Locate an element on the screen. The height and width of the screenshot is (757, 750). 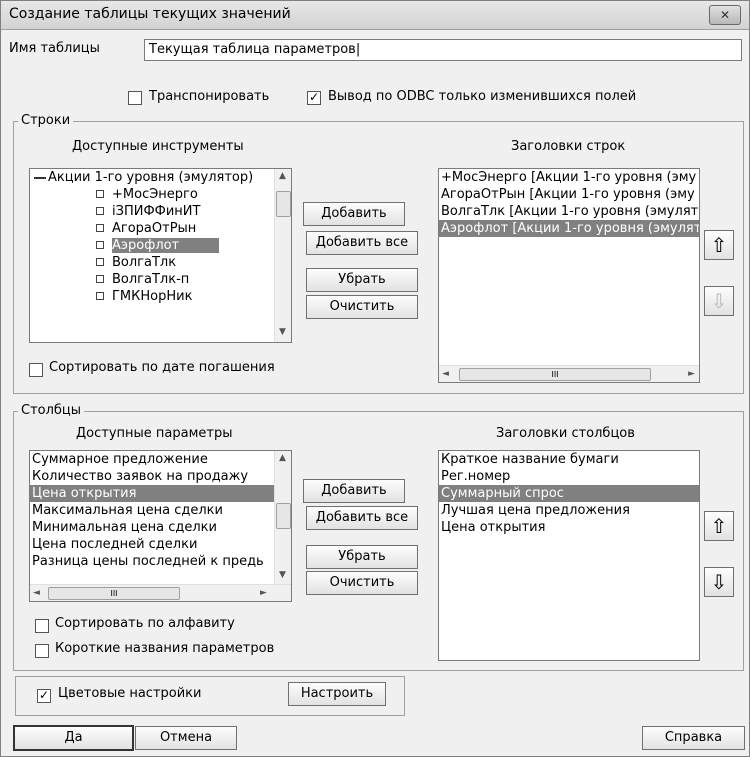
columns-available-item: Разница цены последней к предь is located at coordinates (160, 561).